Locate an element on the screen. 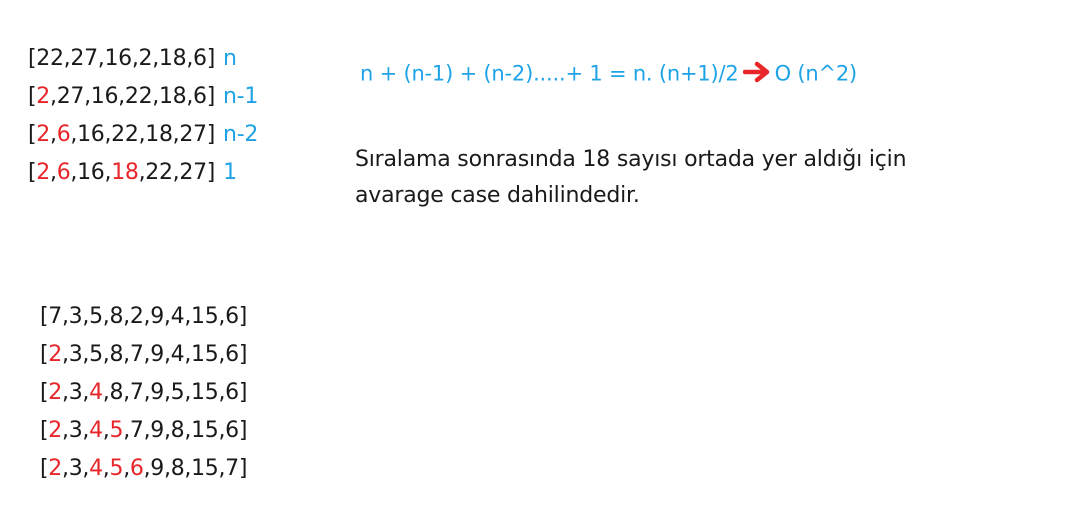 The image size is (1083, 521). step-count-label: n-1 is located at coordinates (241, 96).